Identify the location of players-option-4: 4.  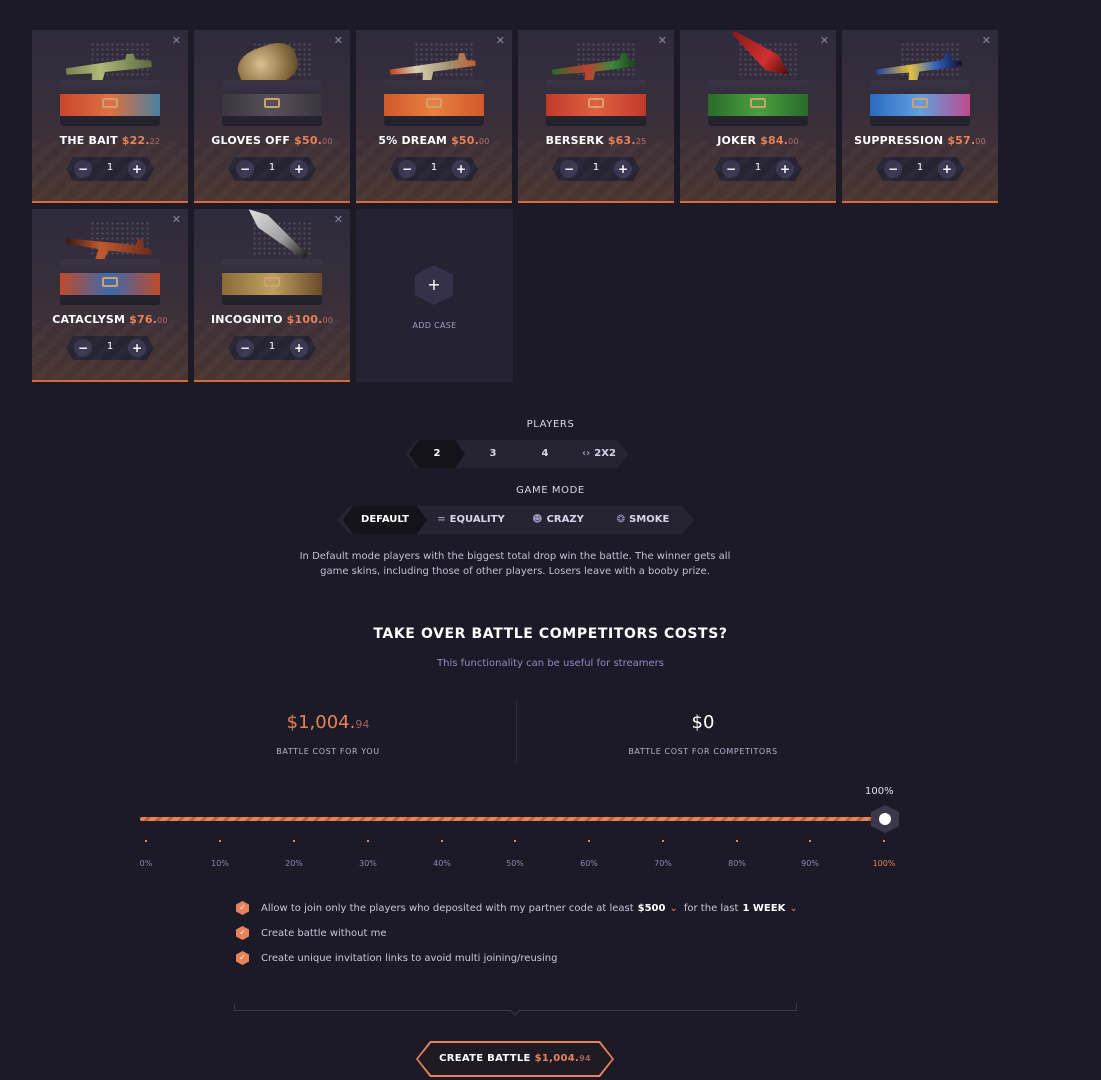
(545, 454).